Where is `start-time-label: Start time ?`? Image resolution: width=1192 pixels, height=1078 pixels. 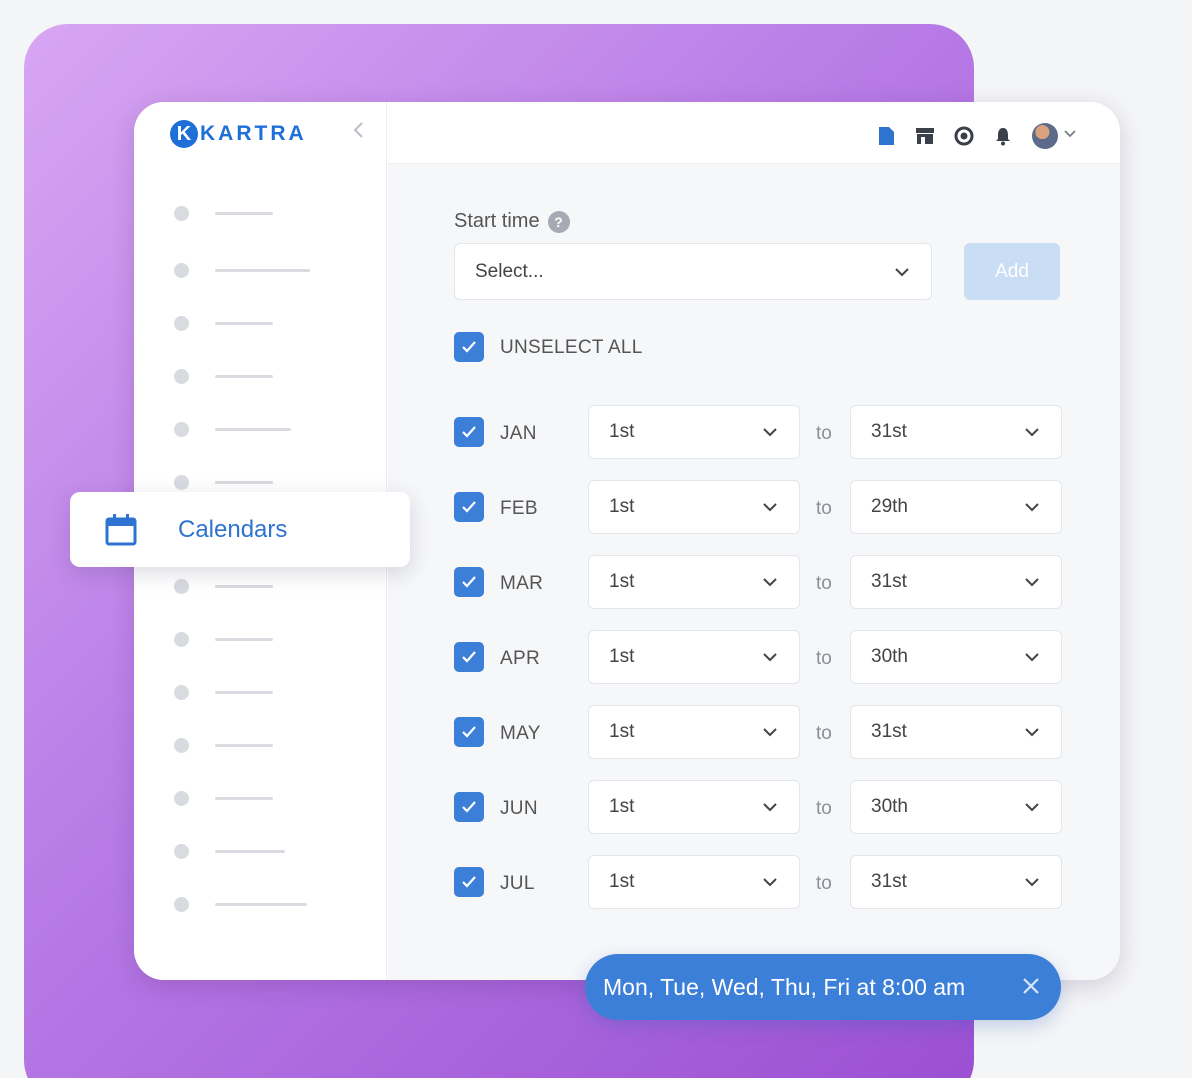
start-time-label: Start time ? is located at coordinates (512, 221).